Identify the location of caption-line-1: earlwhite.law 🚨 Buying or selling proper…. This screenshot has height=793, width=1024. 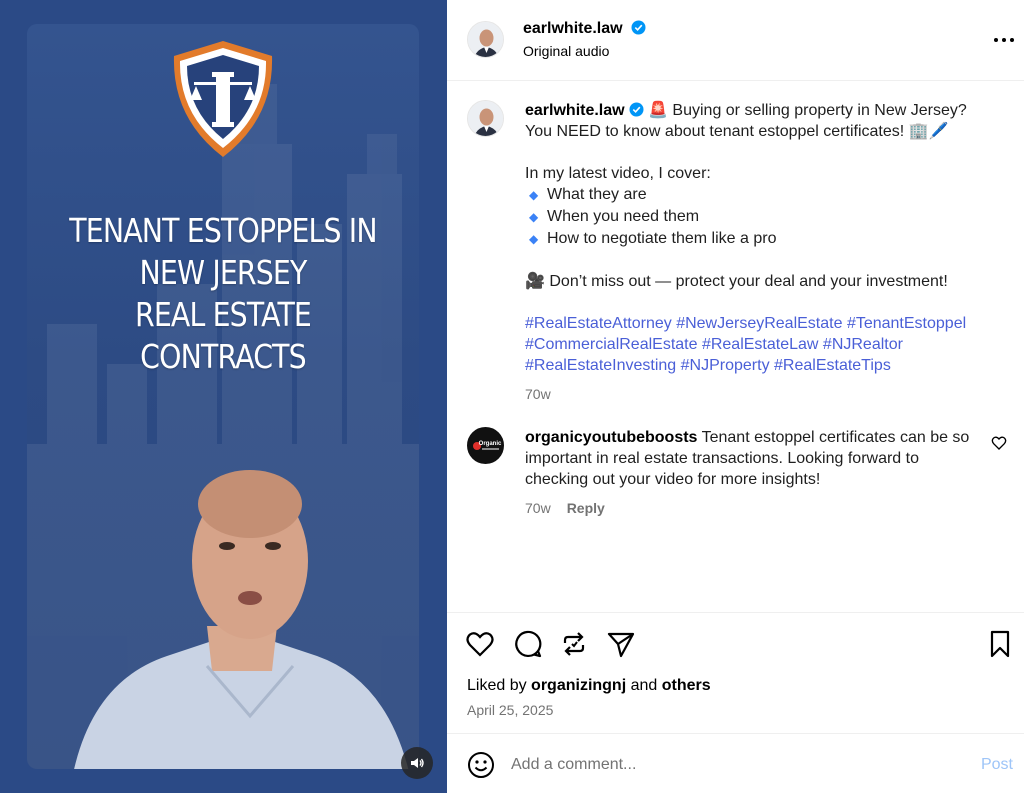
(760, 110).